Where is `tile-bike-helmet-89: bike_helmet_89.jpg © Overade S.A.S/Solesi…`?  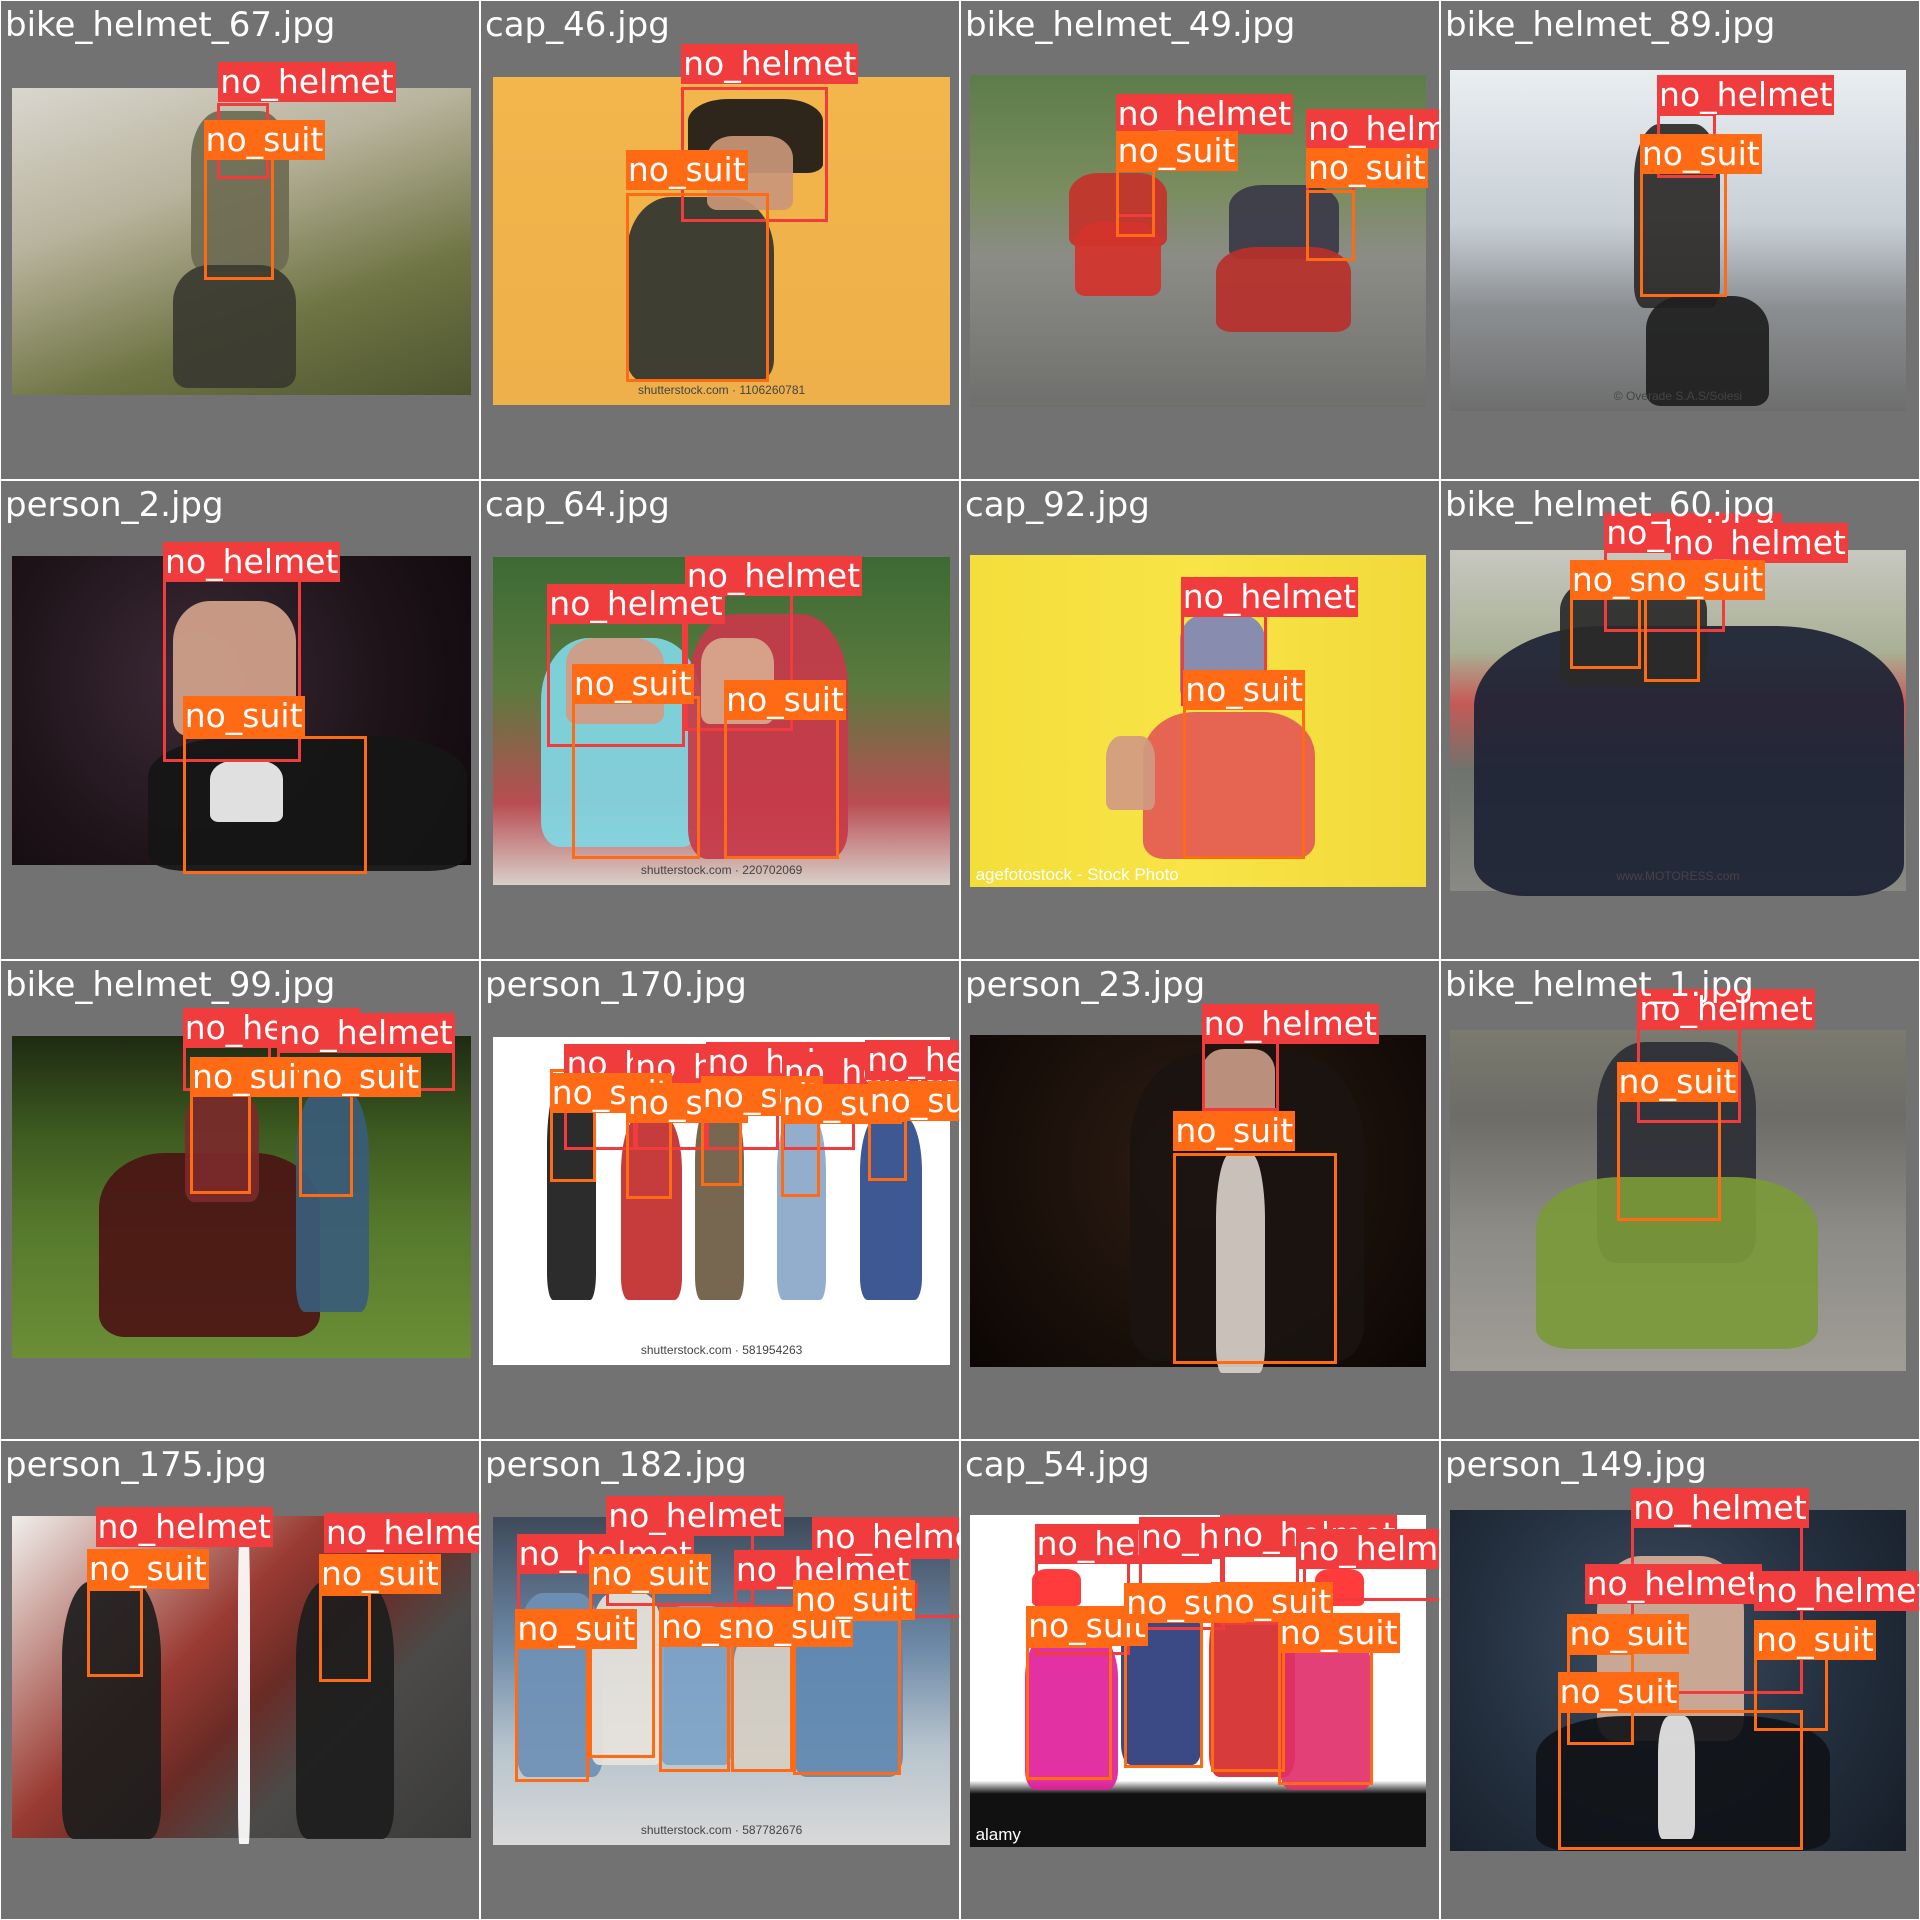 tile-bike-helmet-89: bike_helmet_89.jpg © Overade S.A.S/Solesi… is located at coordinates (1680, 240).